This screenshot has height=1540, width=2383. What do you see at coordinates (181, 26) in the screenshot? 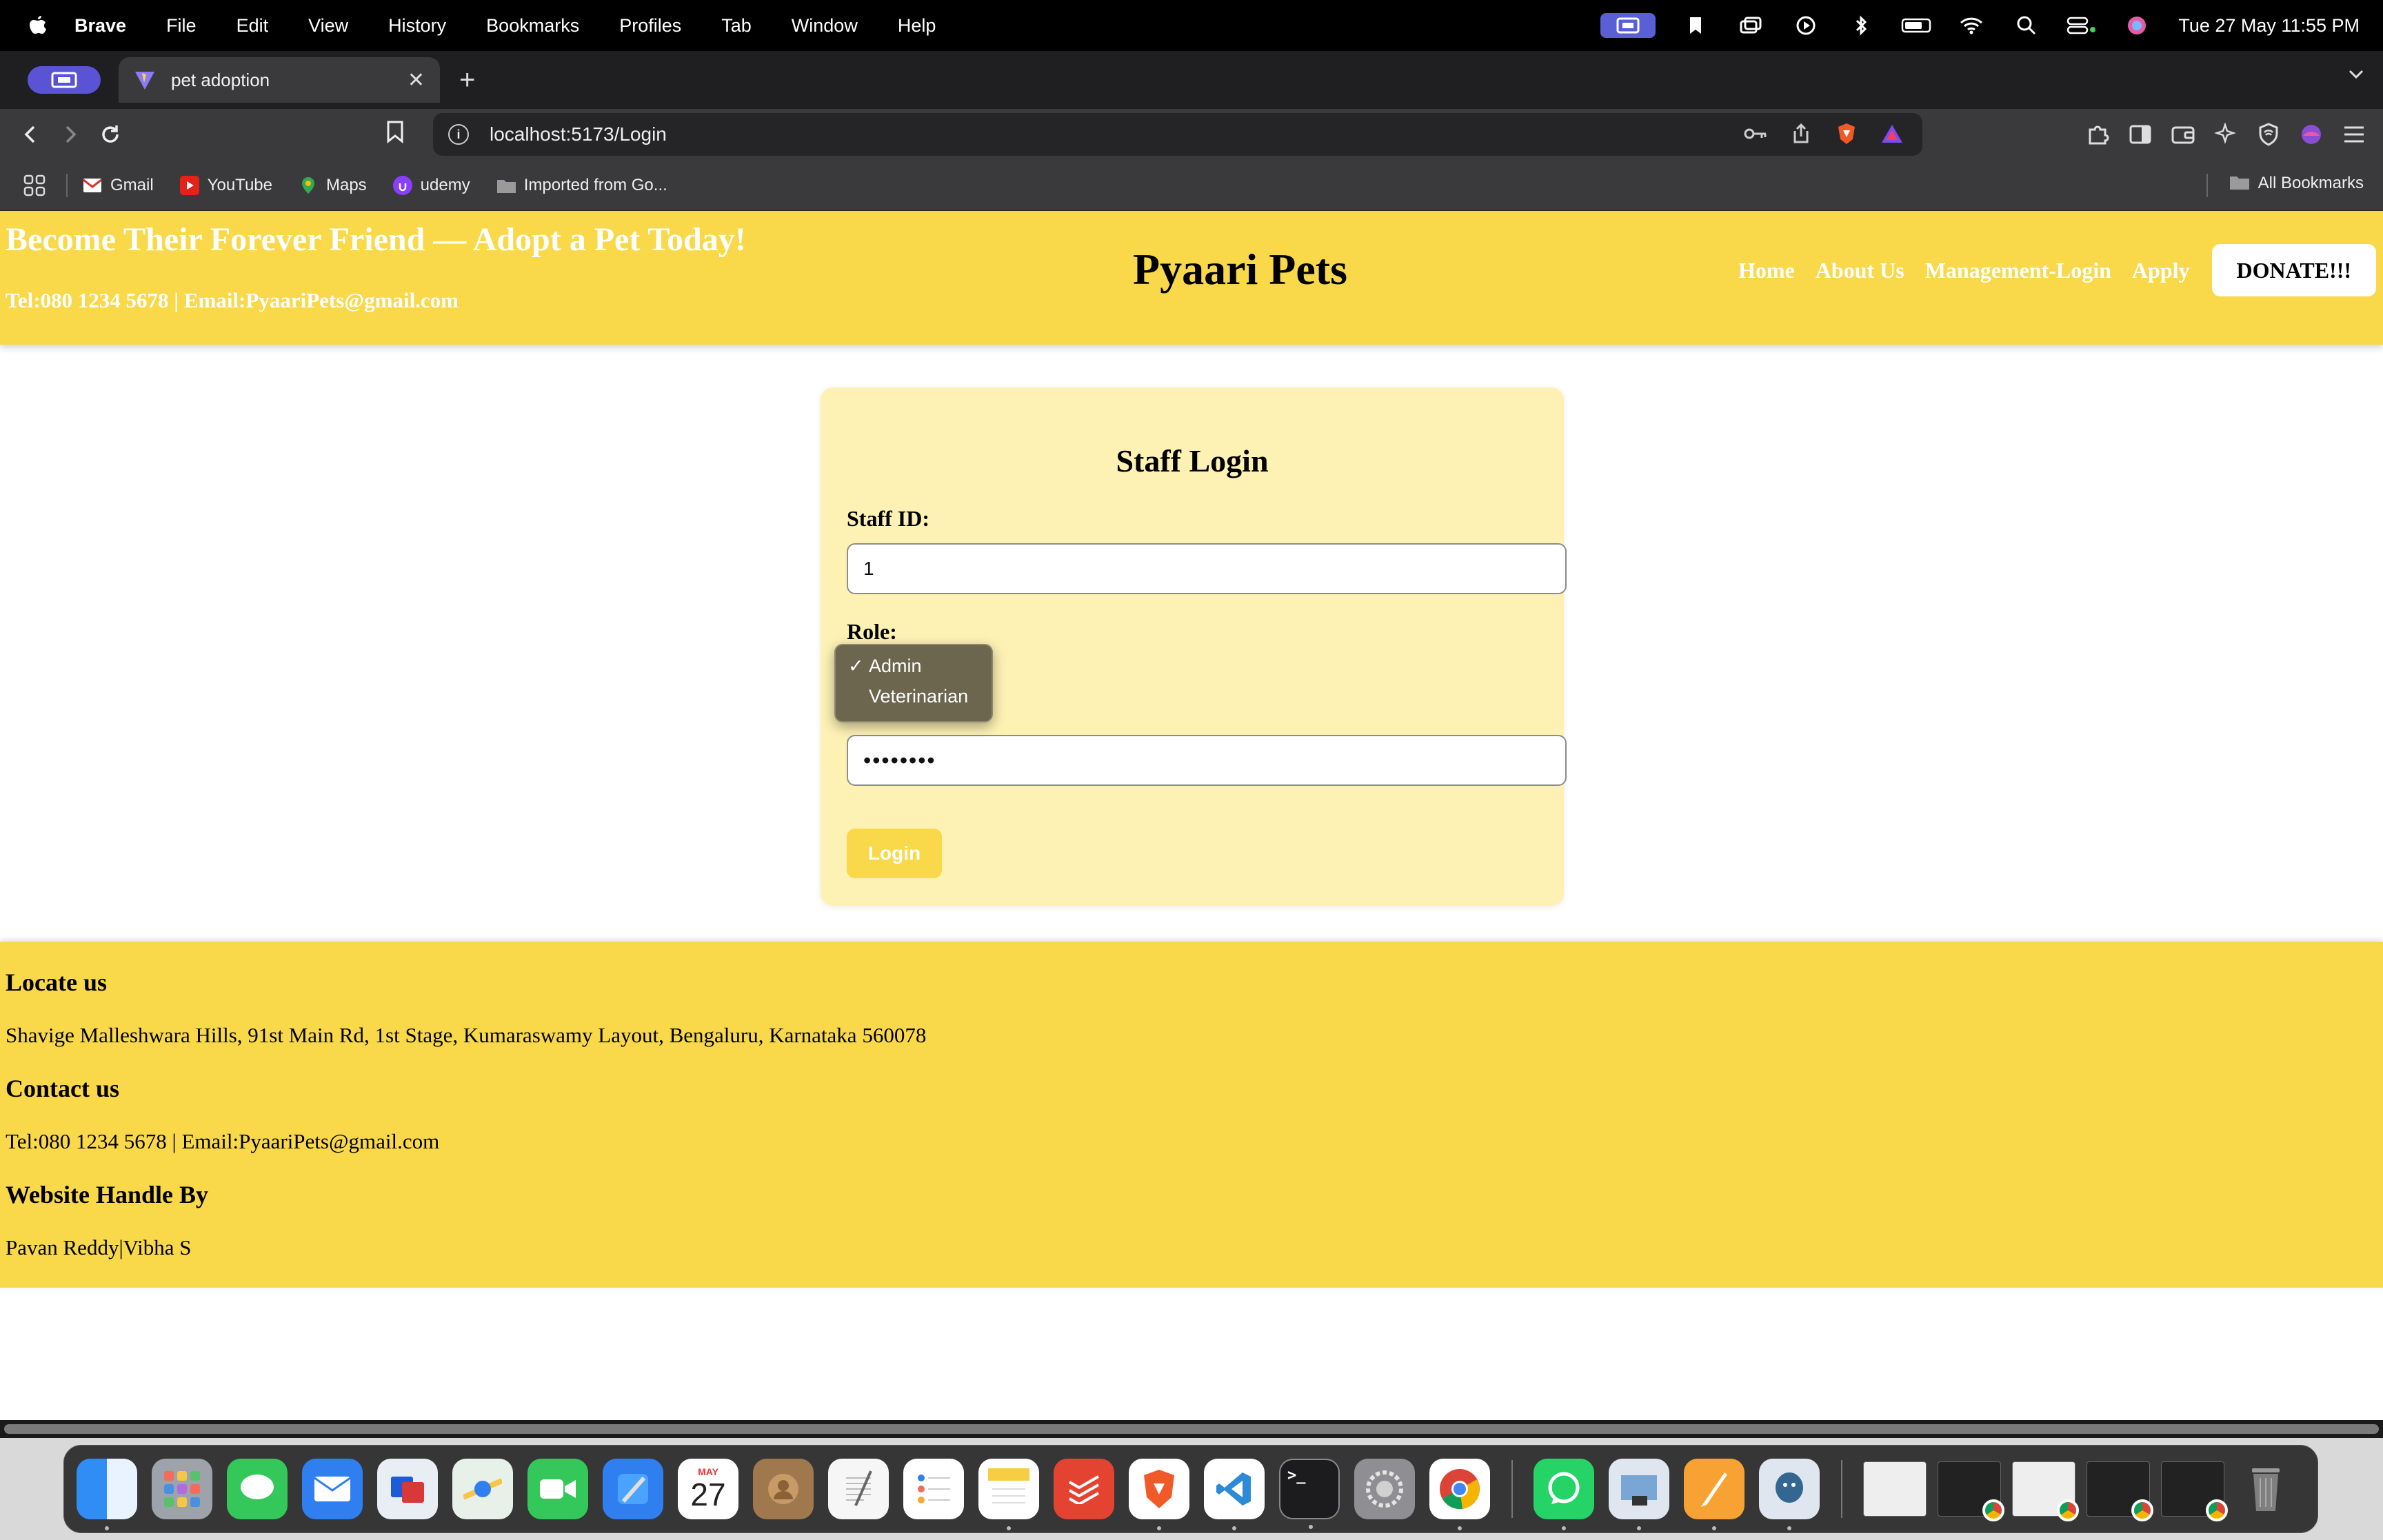
I see `menu-file: File` at bounding box center [181, 26].